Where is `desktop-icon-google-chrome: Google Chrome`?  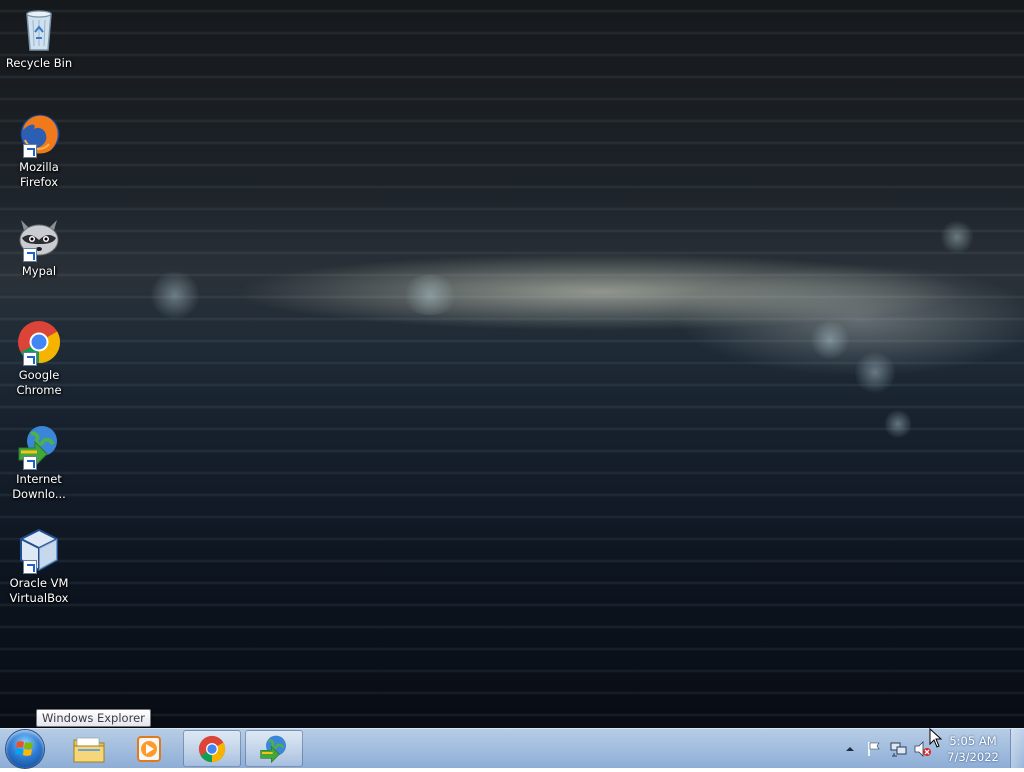
desktop-icon-google-chrome: Google Chrome is located at coordinates (39, 358).